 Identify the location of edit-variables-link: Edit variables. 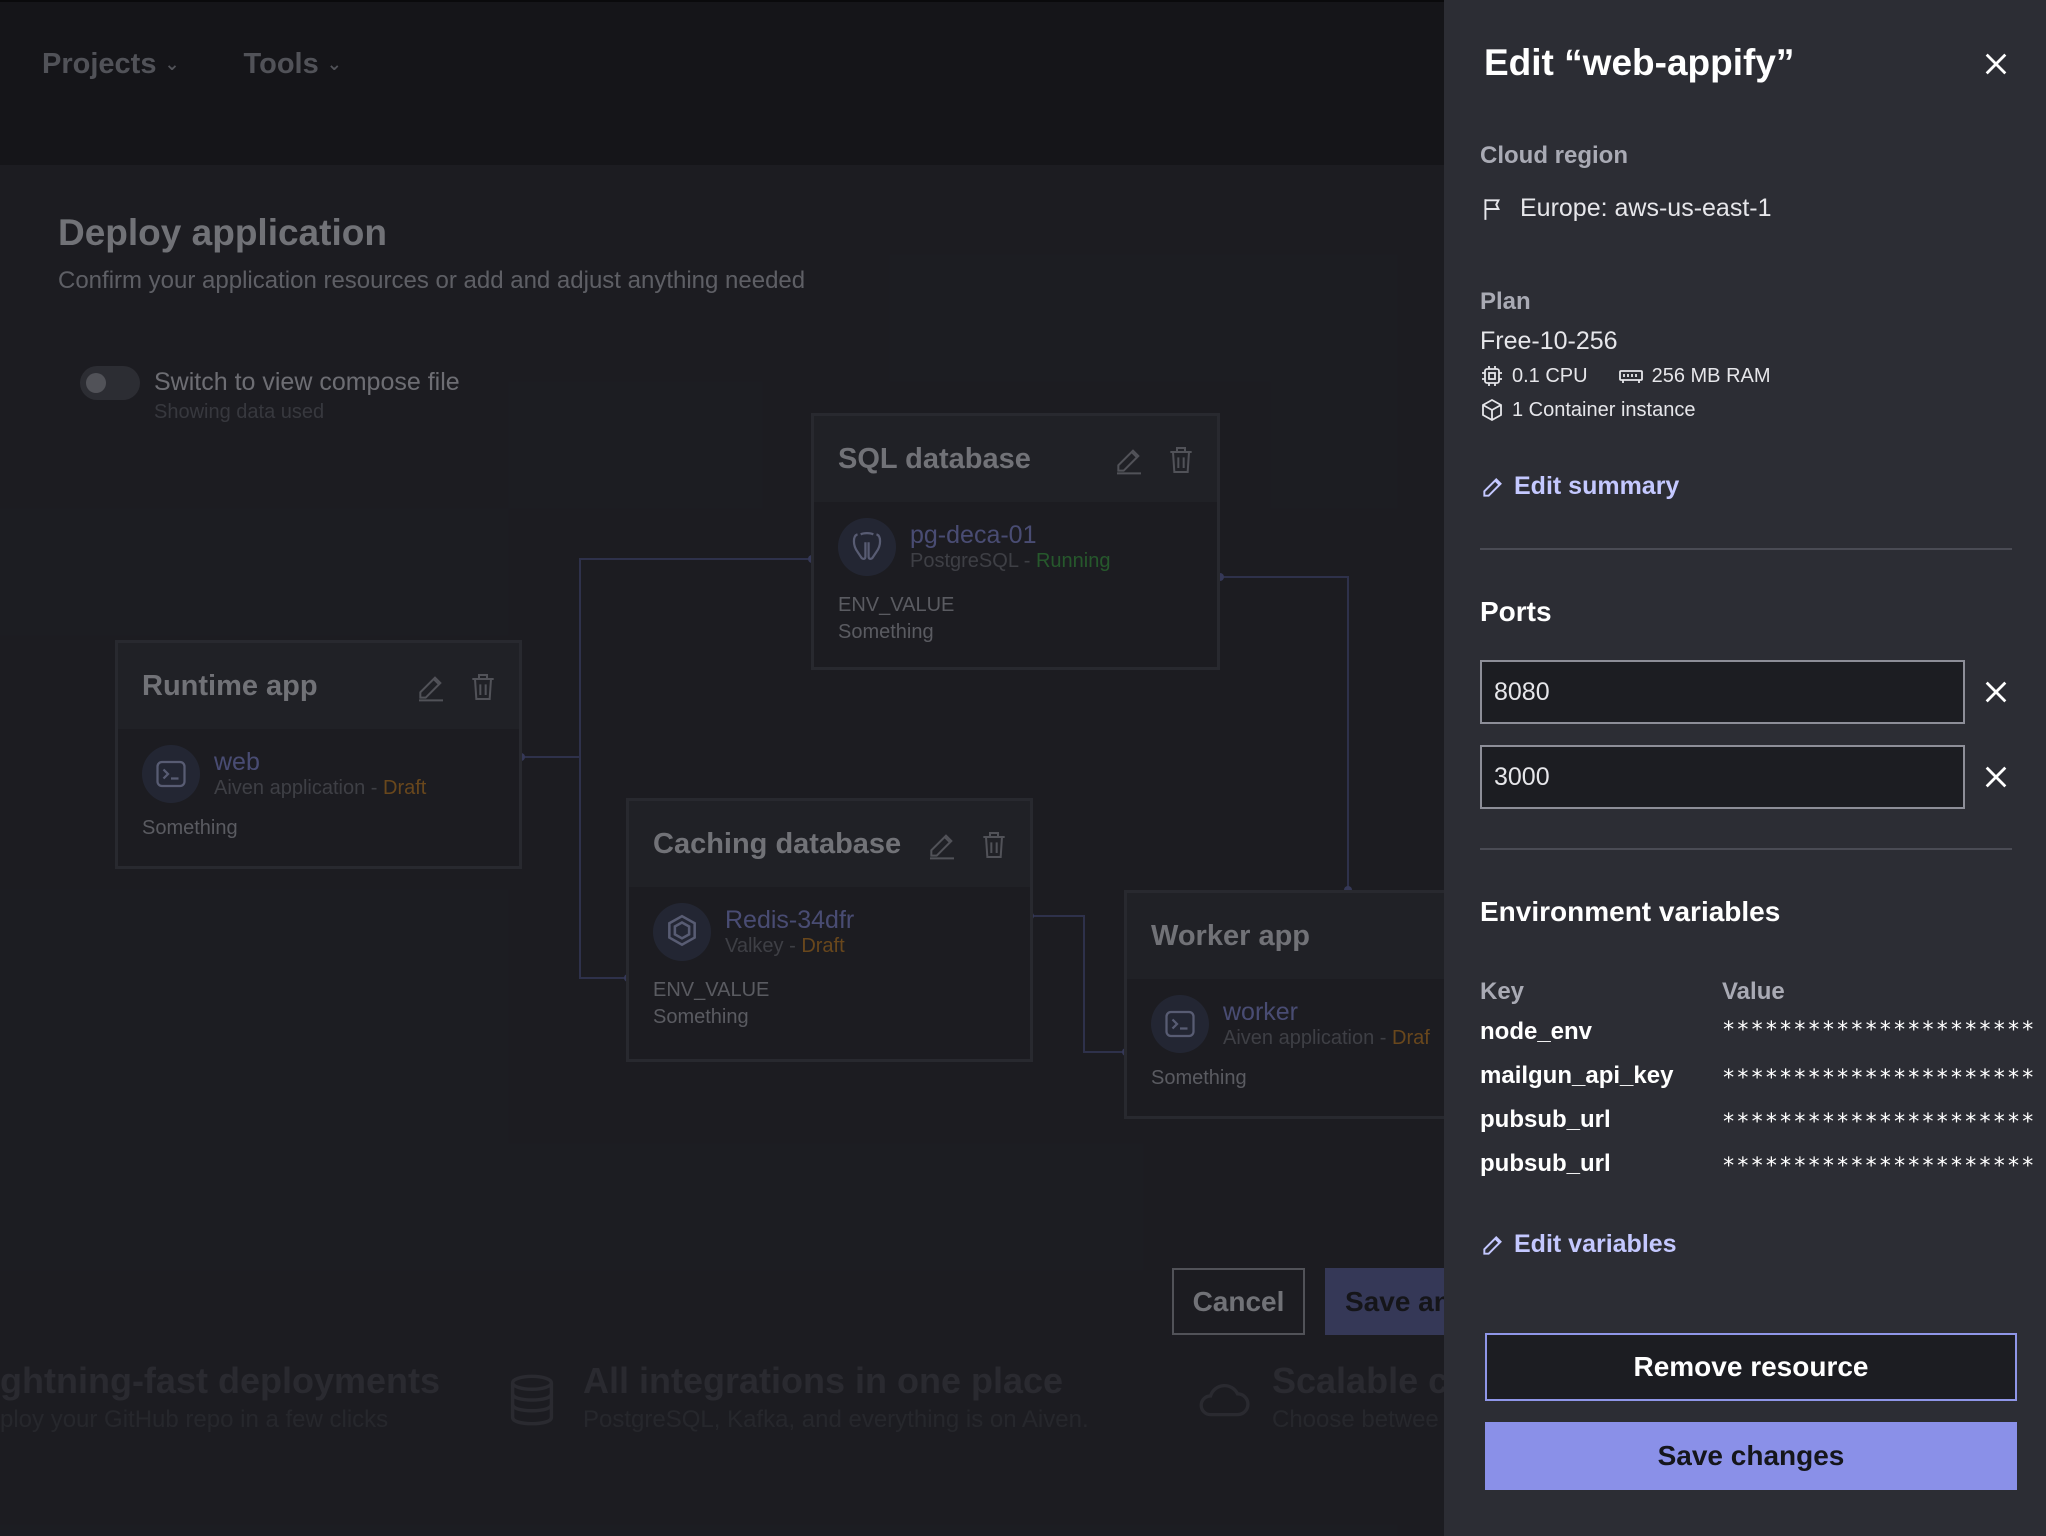
(1578, 1244).